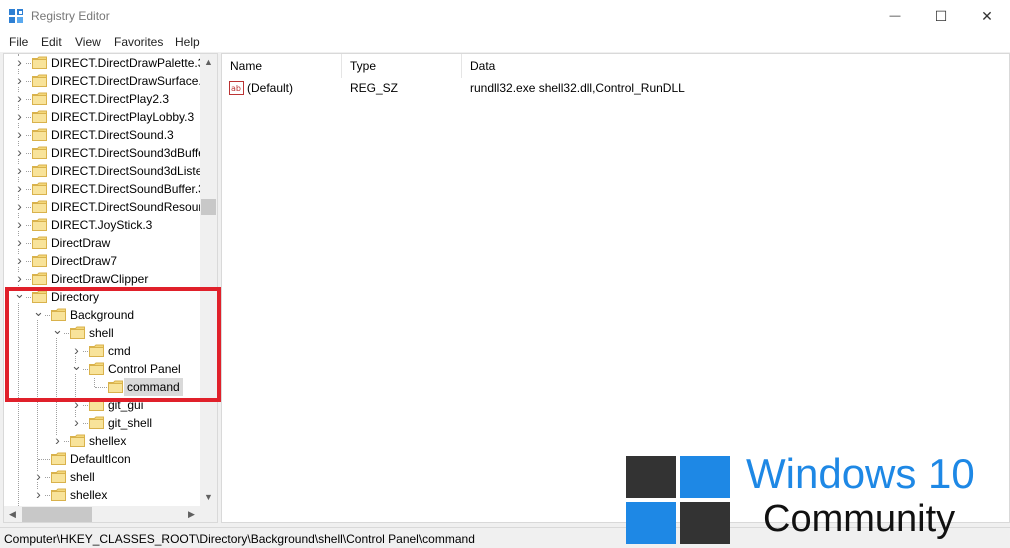  I want to click on tree-item: › DIRECT.DirectDrawPalette.3, so click(102, 63).